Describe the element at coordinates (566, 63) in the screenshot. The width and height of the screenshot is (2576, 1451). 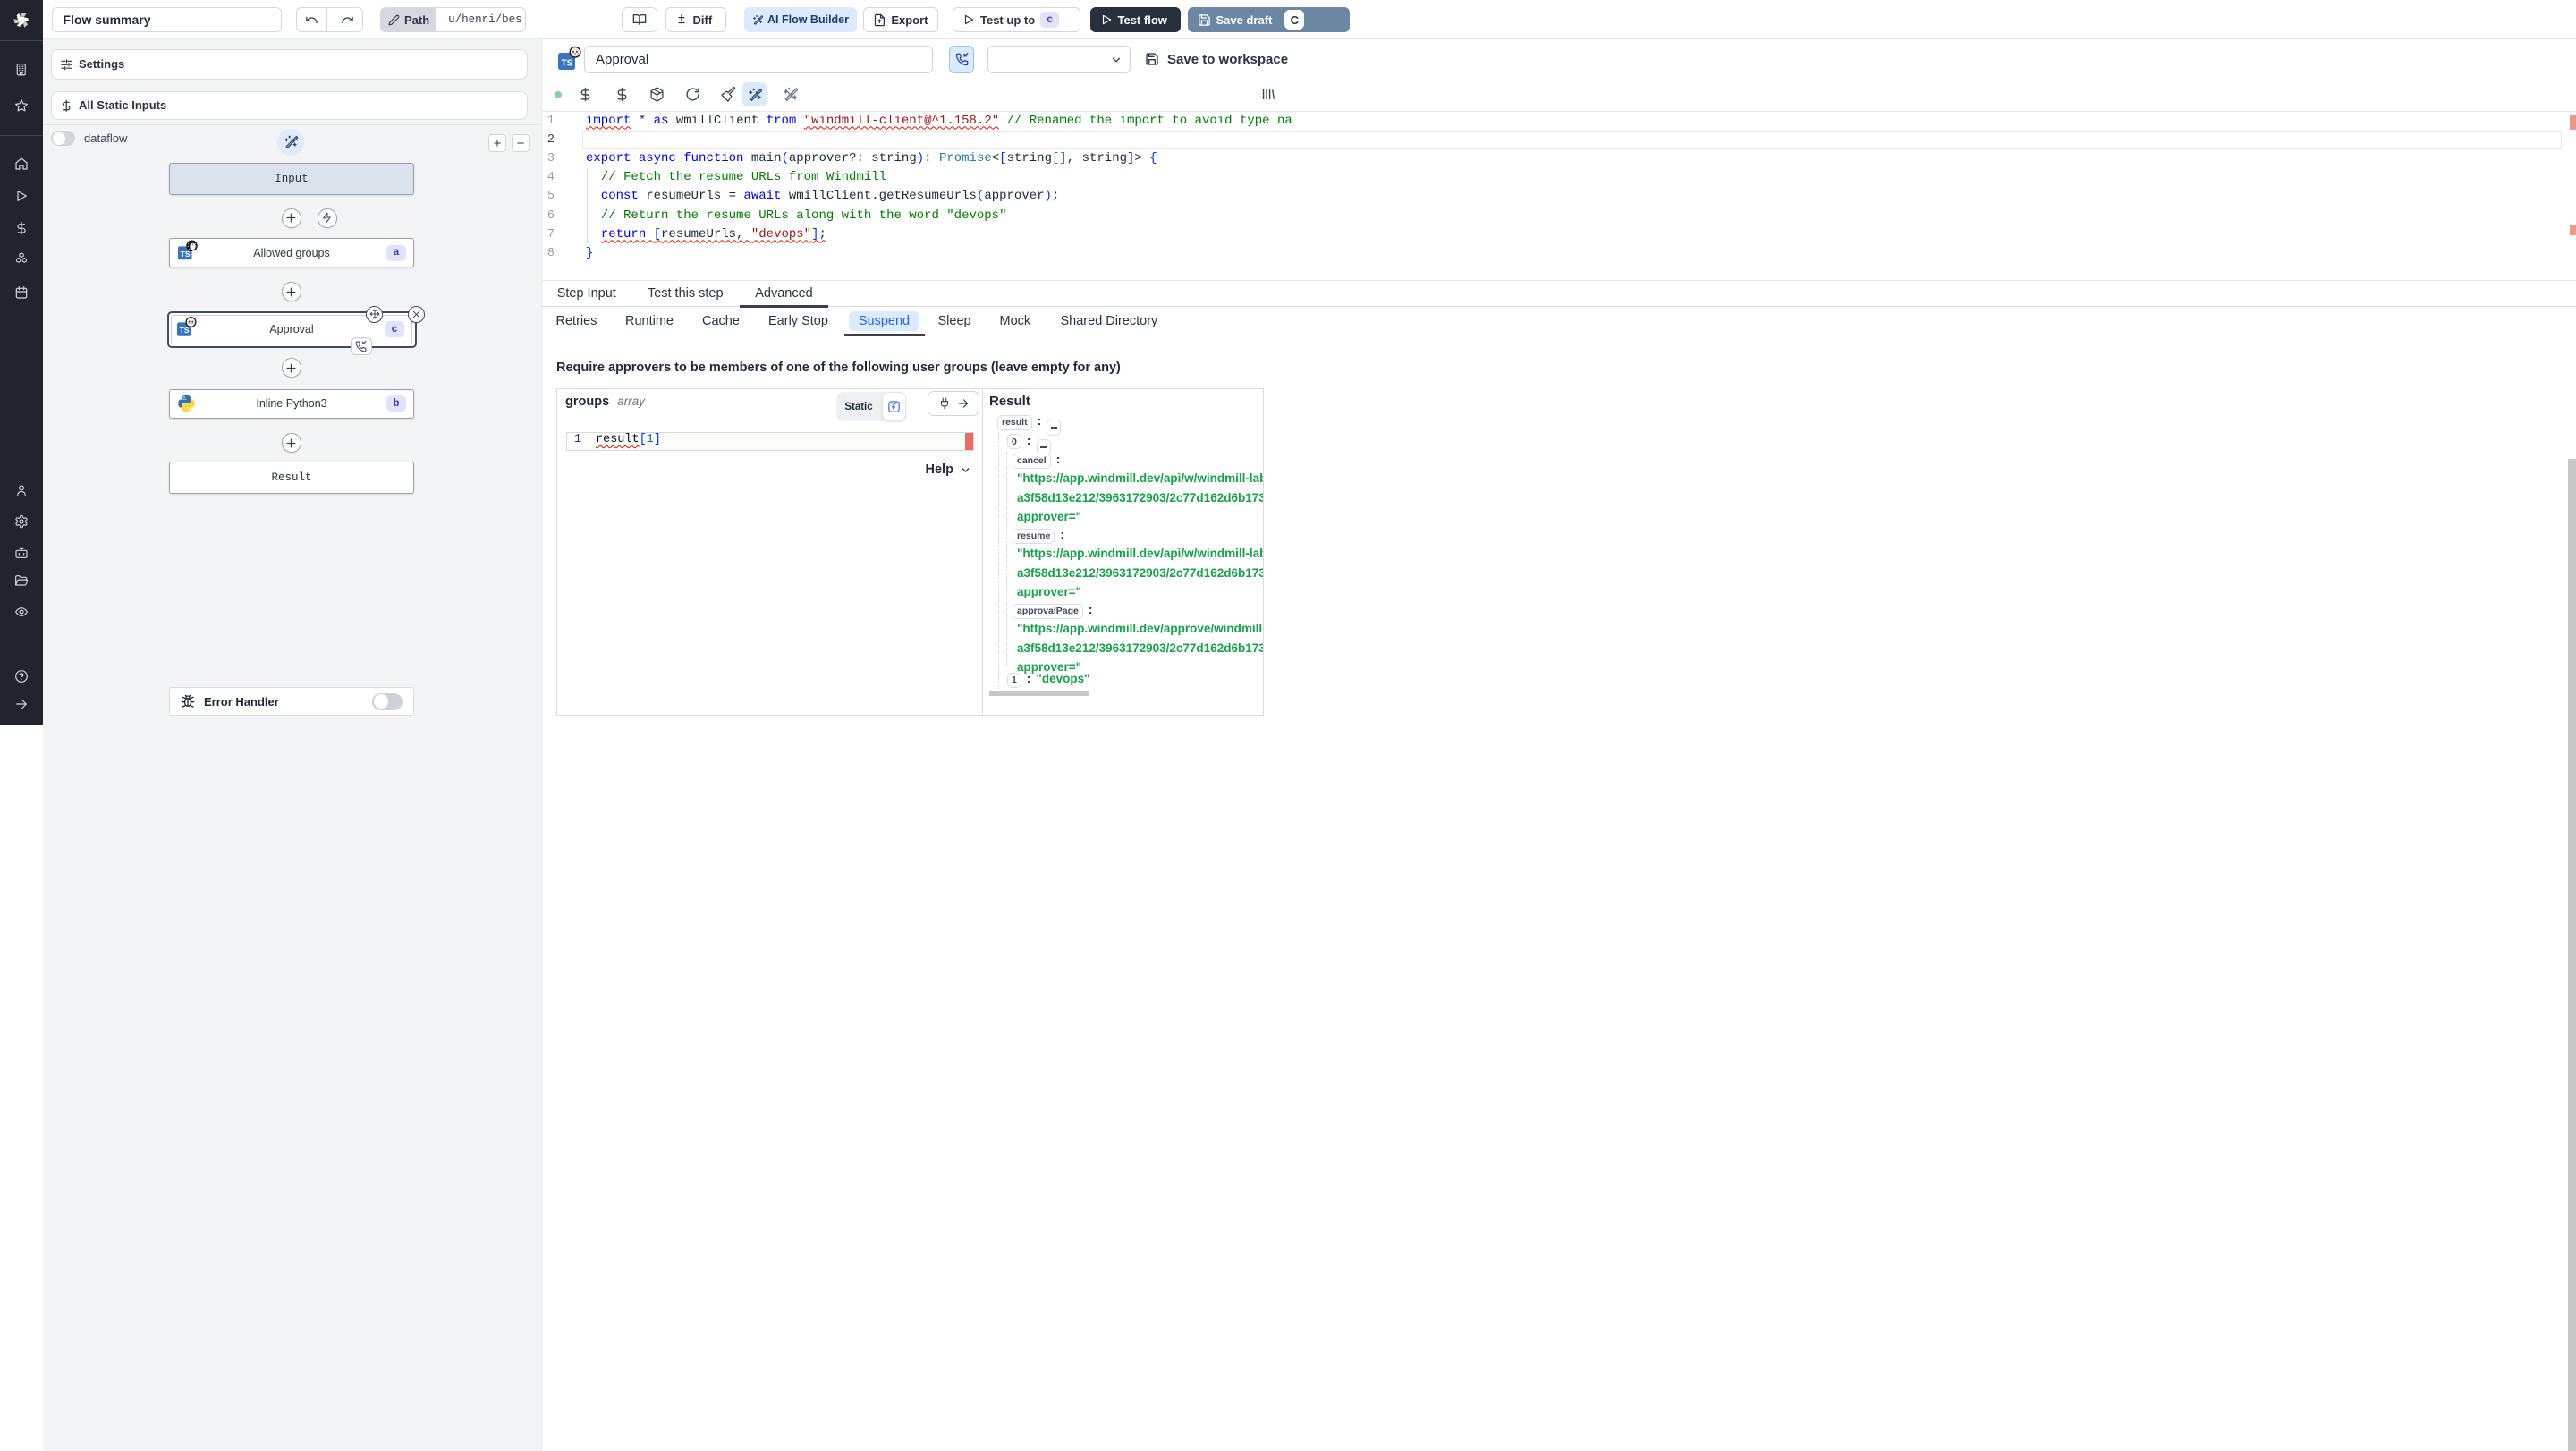
I see `svg-text: TS` at that location.